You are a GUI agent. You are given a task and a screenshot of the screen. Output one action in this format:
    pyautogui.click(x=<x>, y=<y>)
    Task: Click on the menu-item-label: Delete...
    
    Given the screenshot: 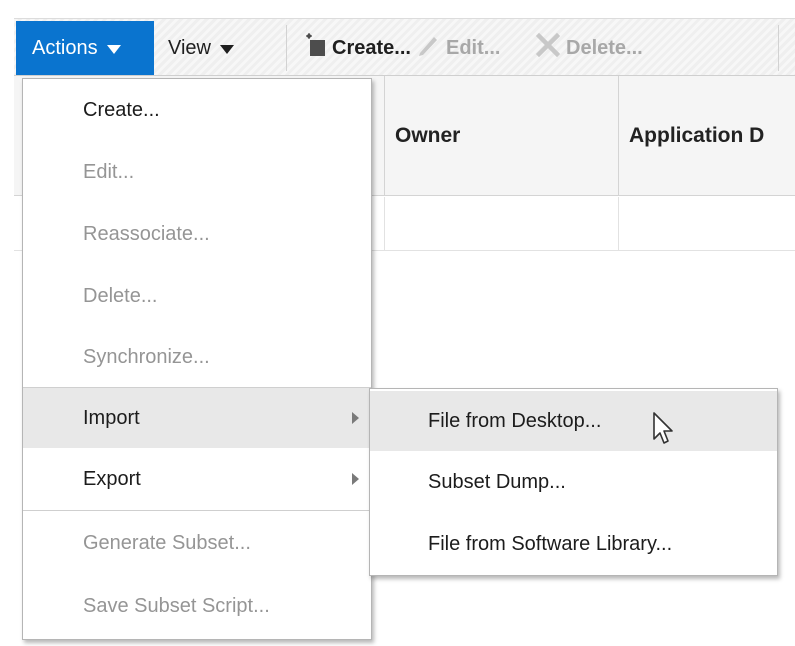 What is the action you would take?
    pyautogui.click(x=120, y=295)
    